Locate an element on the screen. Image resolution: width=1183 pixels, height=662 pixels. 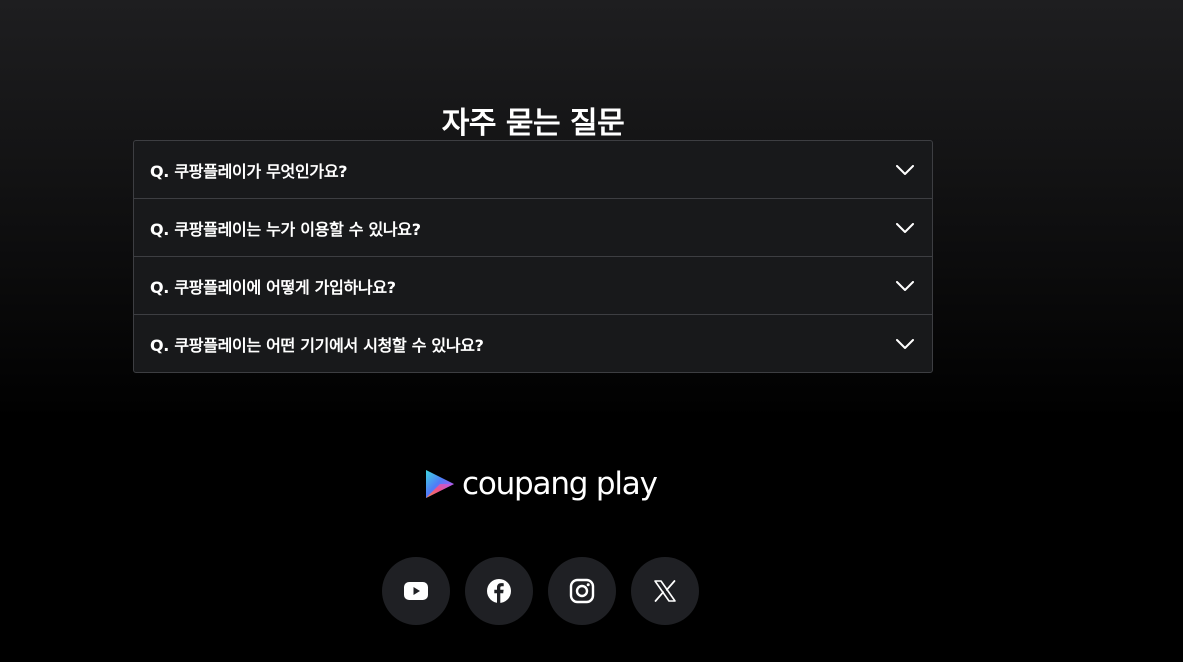
facebook-icon is located at coordinates (499, 591).